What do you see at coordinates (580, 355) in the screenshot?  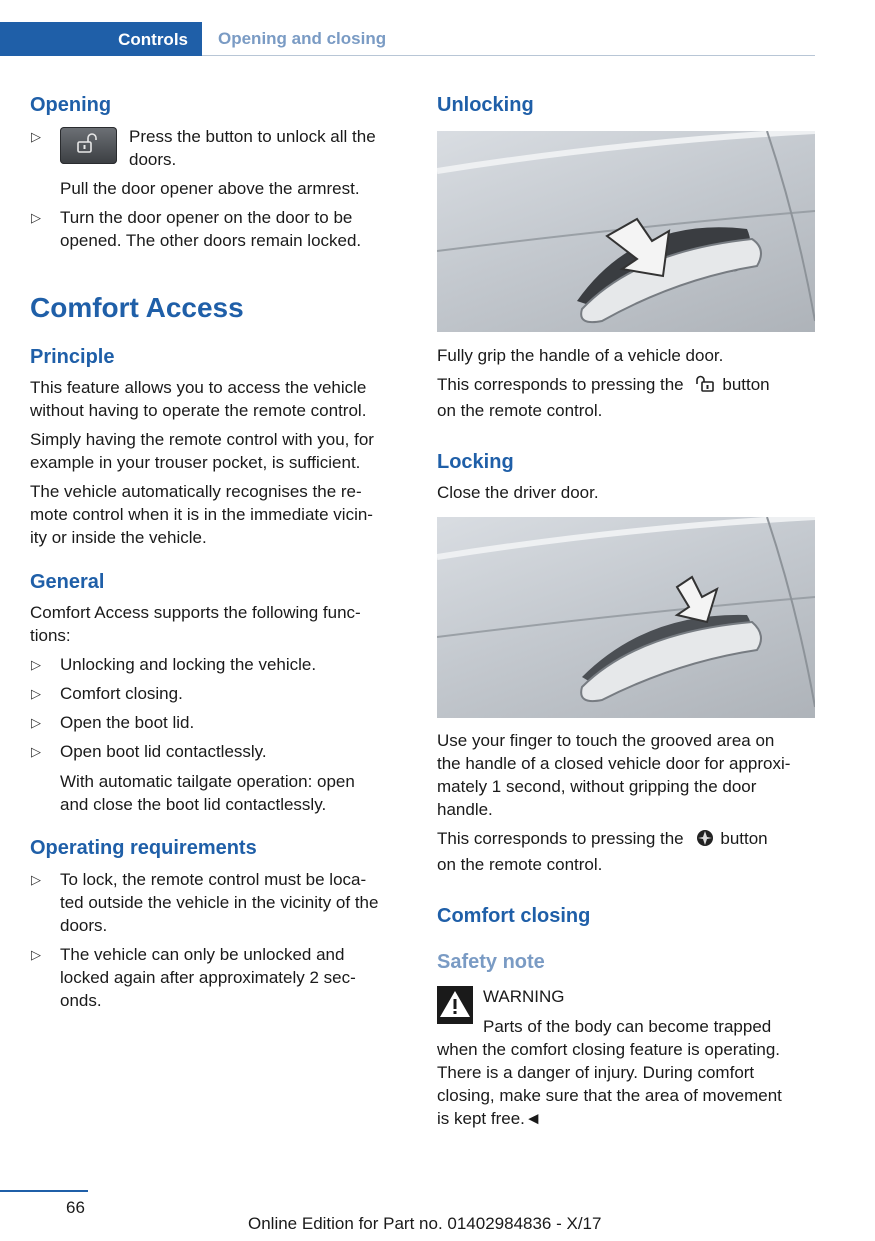 I see `unlocking-text-1: Fully grip the handle of a vehicle door.` at bounding box center [580, 355].